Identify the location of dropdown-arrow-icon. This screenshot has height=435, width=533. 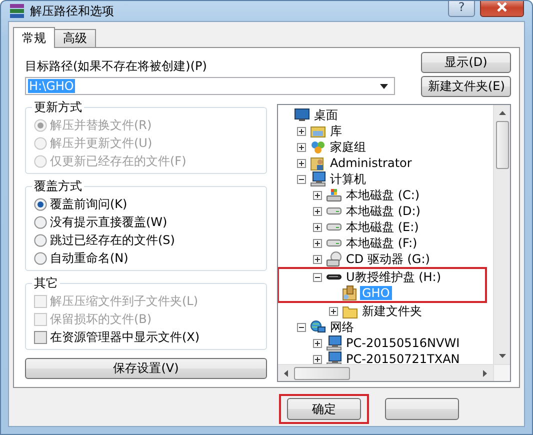
(384, 86).